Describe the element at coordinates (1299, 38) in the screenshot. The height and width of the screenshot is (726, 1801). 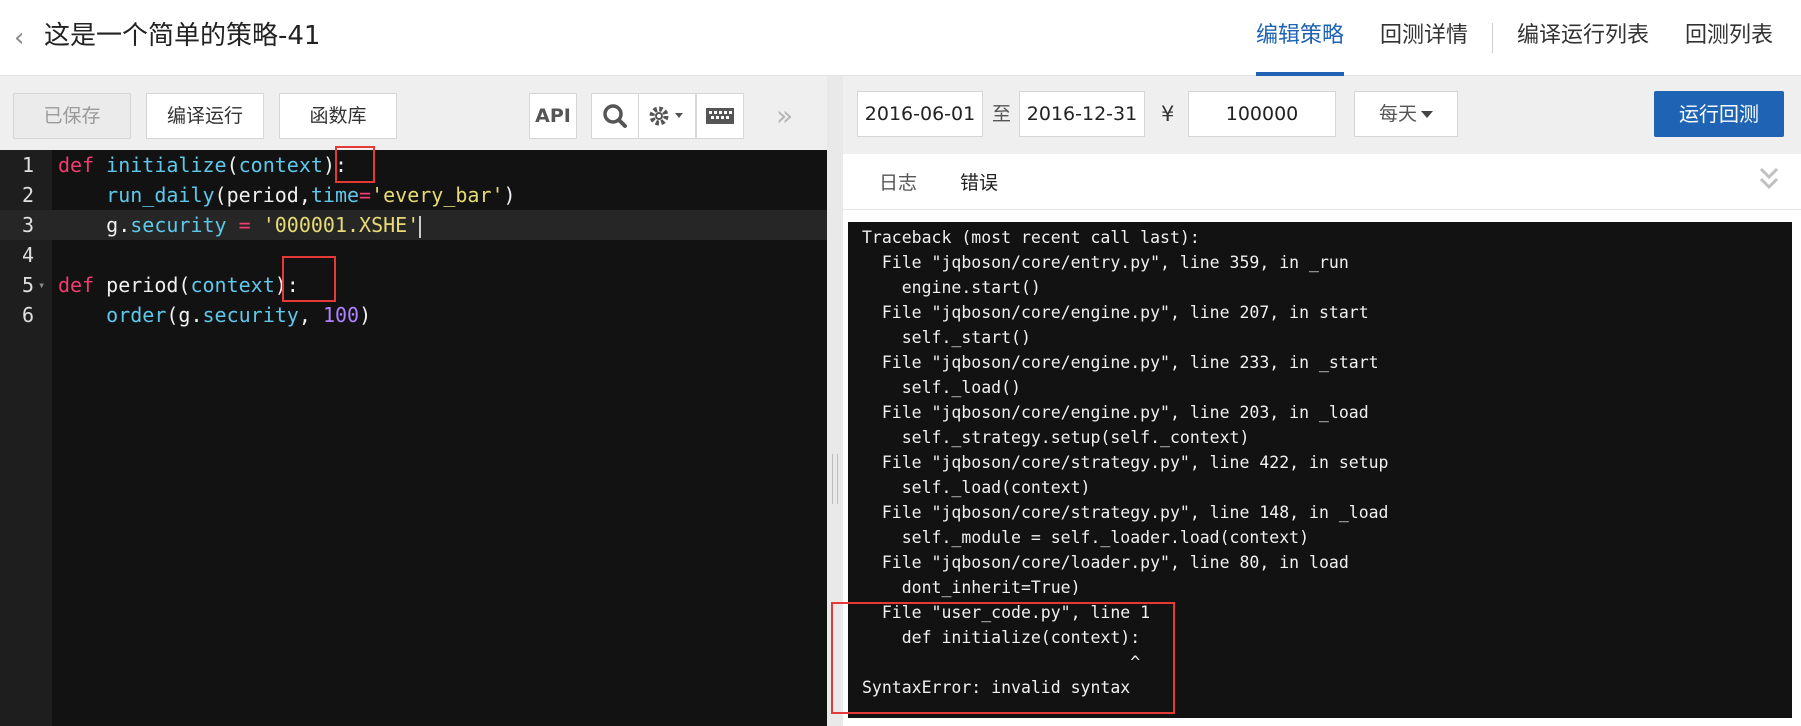
I see `nav-edit-strategy: 编辑策略` at that location.